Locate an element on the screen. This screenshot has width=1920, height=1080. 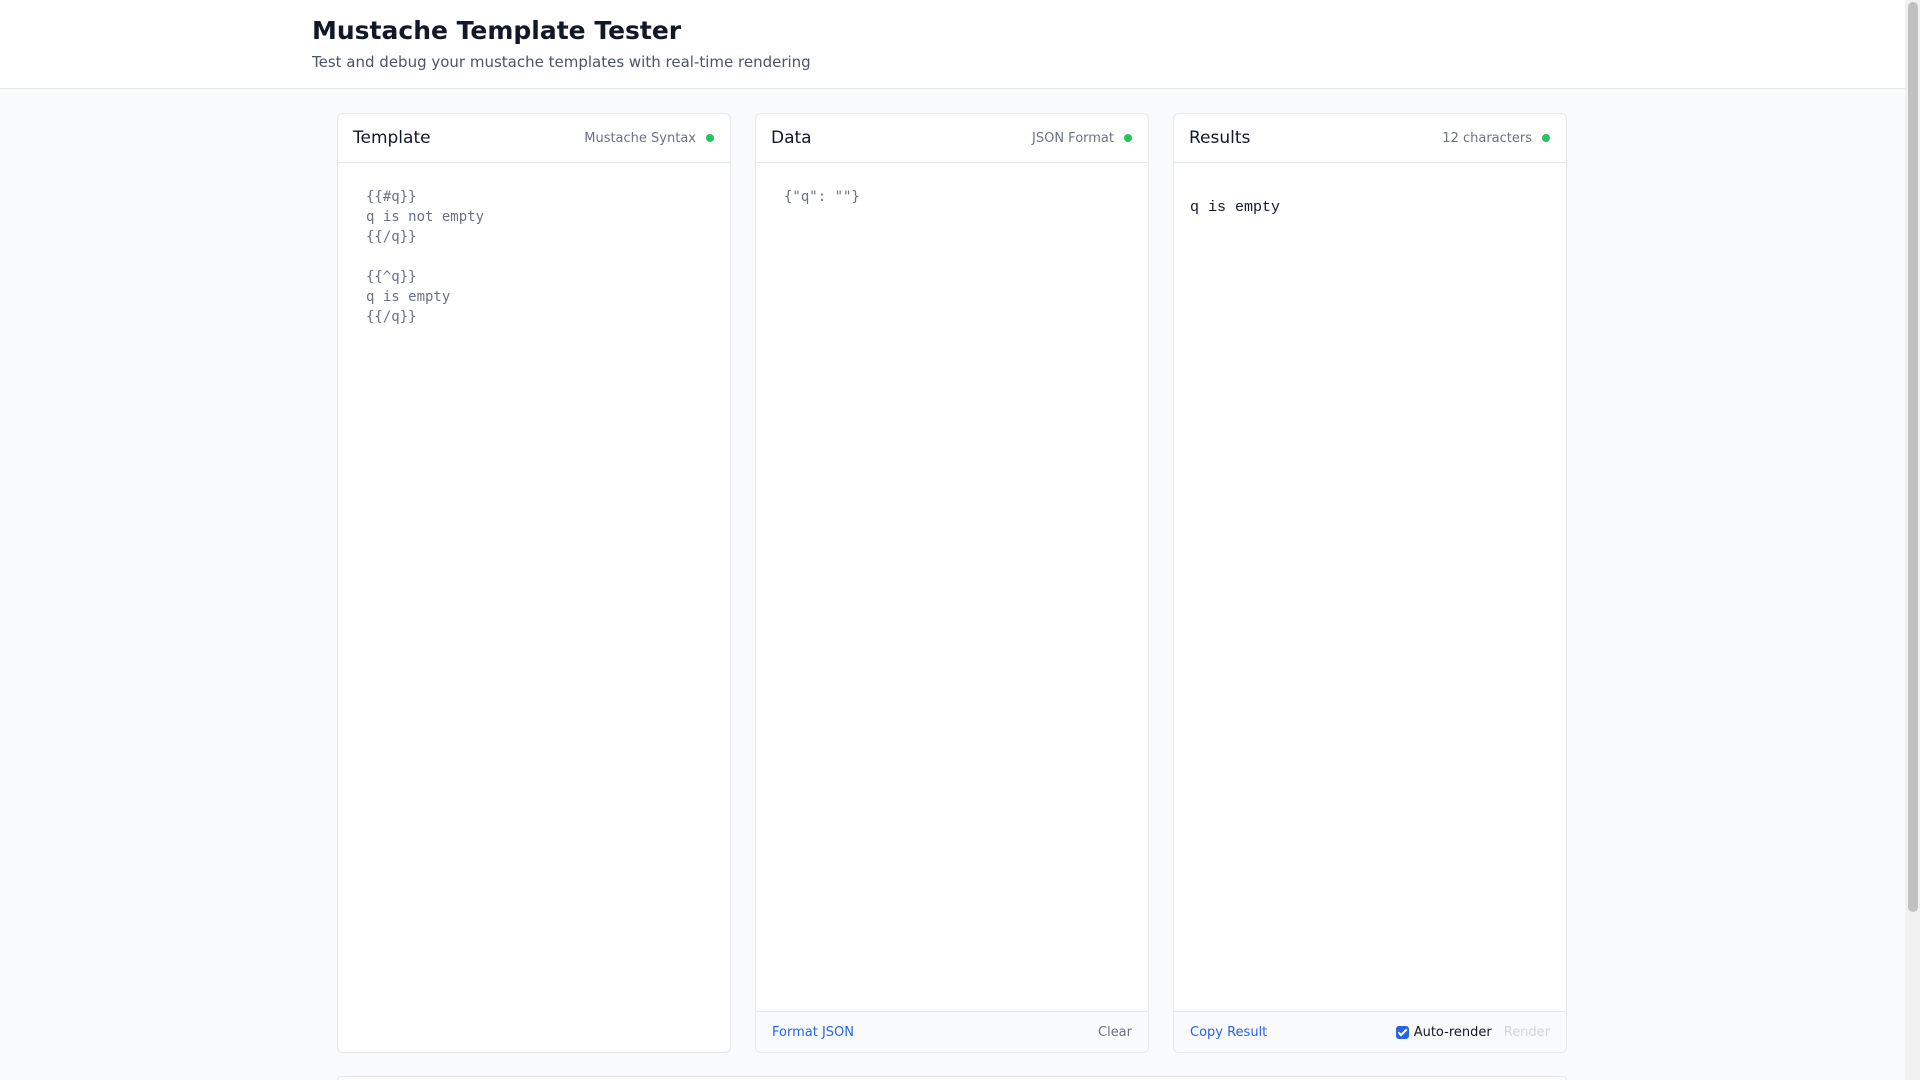
data-editor: {"q": ""} is located at coordinates (954, 587).